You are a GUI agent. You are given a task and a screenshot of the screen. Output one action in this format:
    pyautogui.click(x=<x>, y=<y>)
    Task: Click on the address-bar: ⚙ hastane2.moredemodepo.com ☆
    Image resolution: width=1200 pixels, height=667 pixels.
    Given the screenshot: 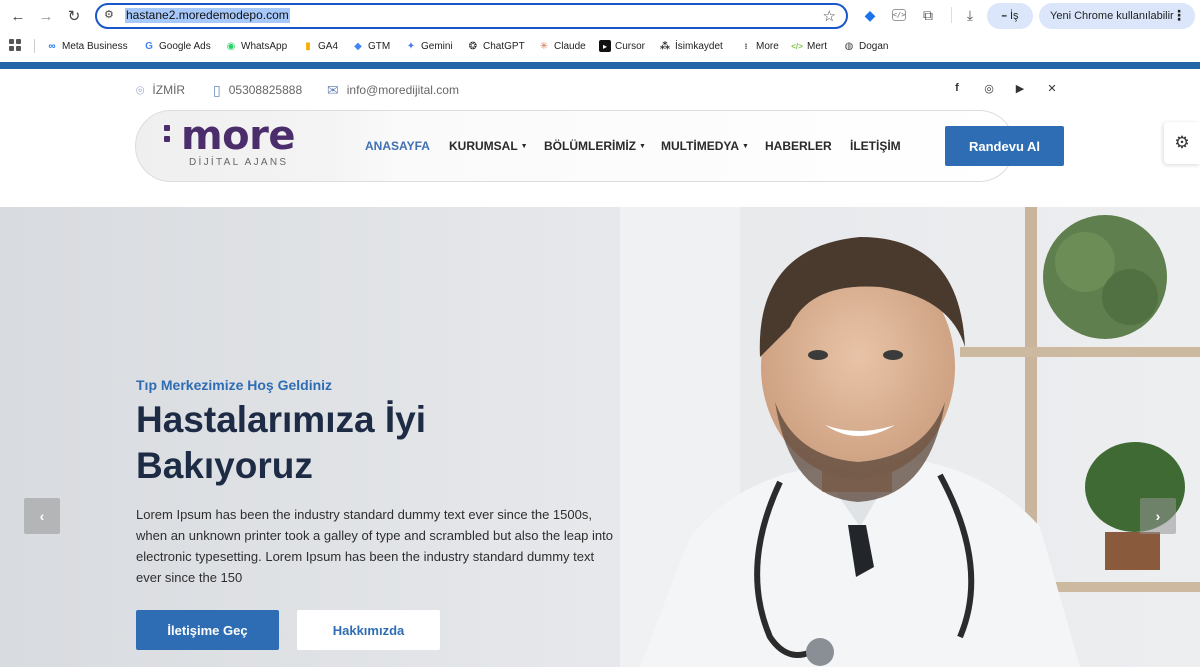 What is the action you would take?
    pyautogui.click(x=471, y=16)
    